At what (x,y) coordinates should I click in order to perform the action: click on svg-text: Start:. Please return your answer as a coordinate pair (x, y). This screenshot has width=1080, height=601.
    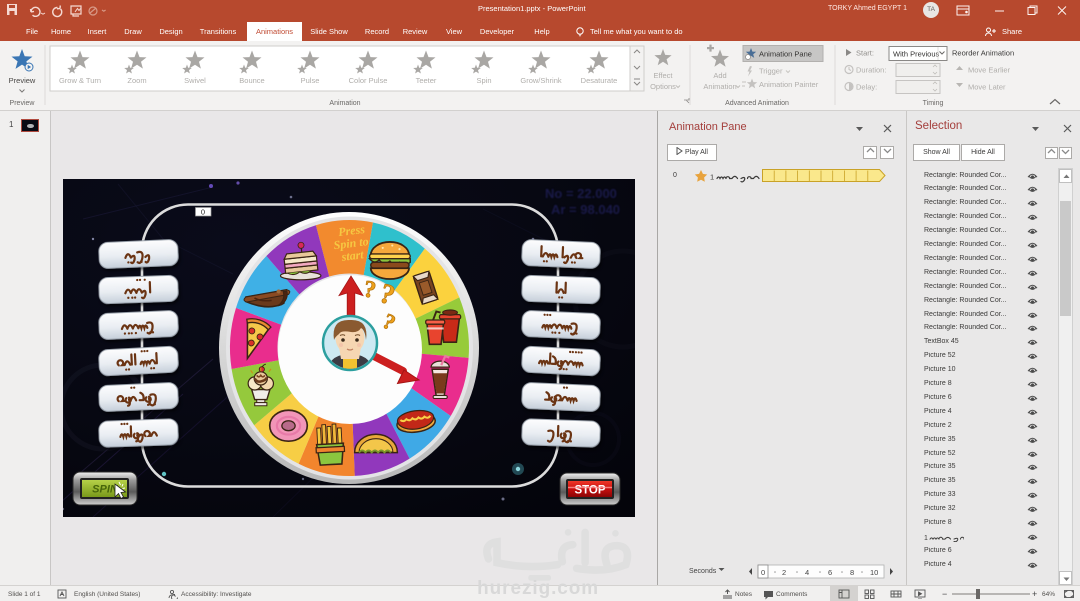
    Looking at the image, I should click on (865, 53).